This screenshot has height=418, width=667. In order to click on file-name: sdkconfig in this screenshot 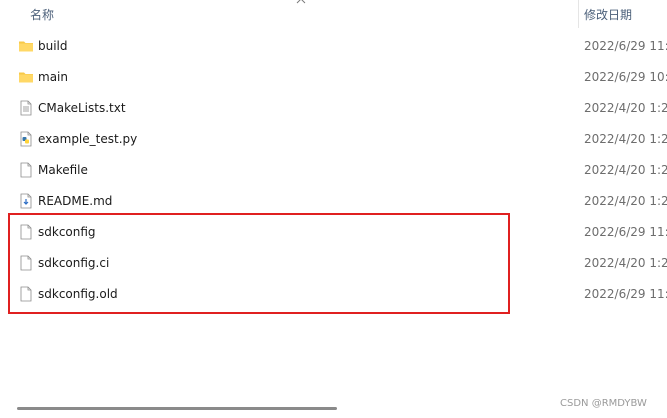, I will do `click(67, 232)`.